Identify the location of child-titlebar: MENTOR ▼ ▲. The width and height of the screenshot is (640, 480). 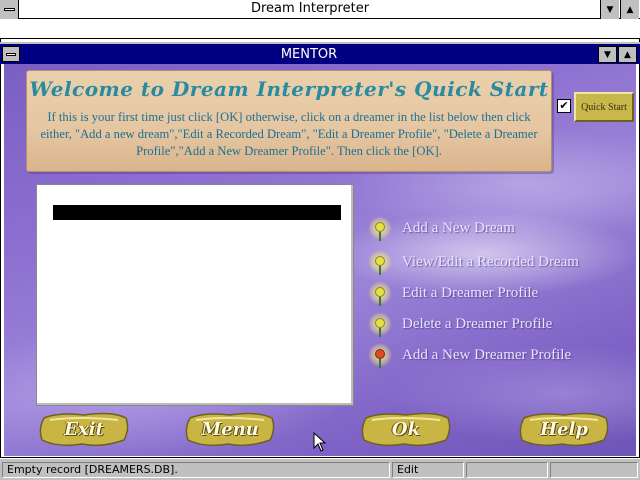
(320, 53).